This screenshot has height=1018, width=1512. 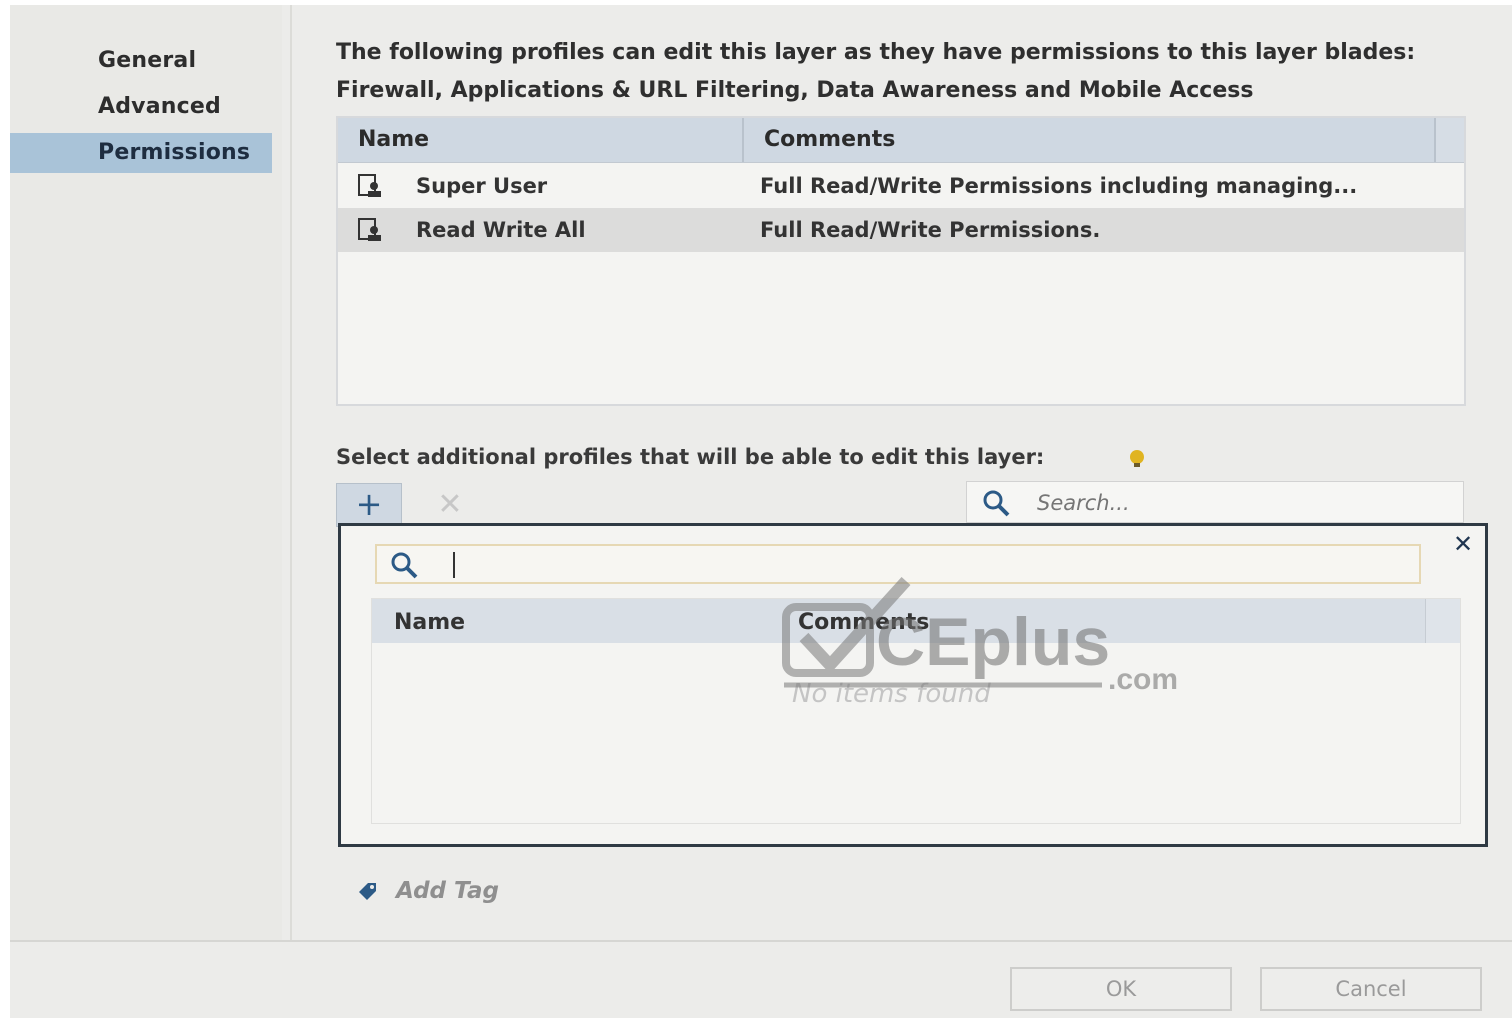 I want to click on ok-button: OK, so click(x=1121, y=989).